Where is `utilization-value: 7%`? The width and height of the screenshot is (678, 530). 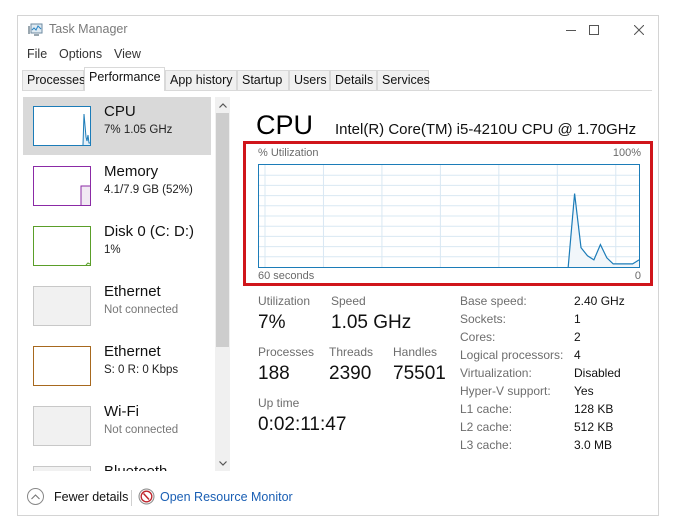 utilization-value: 7% is located at coordinates (272, 322).